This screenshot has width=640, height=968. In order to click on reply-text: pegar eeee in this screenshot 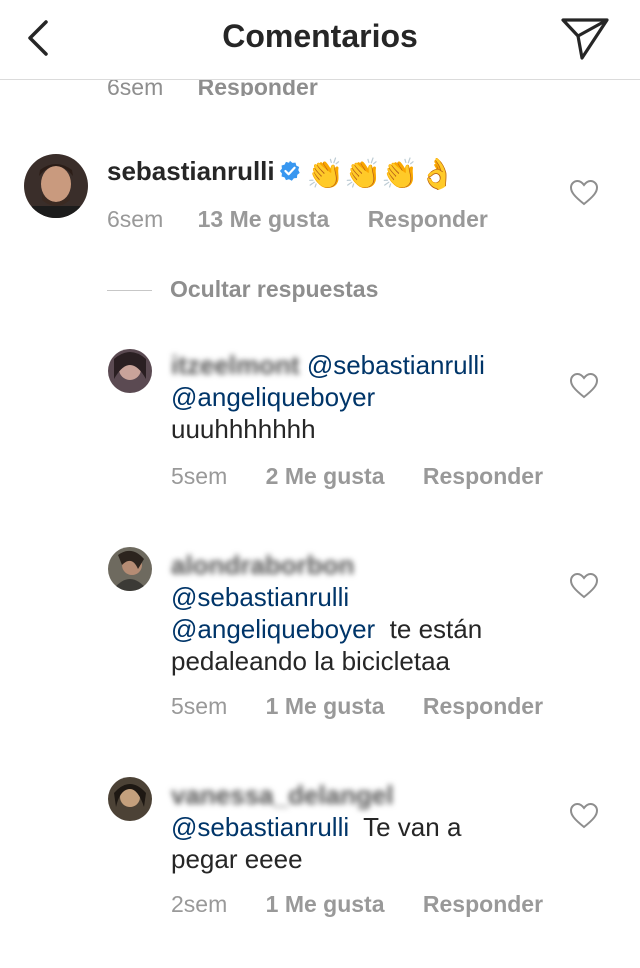, I will do `click(237, 859)`.